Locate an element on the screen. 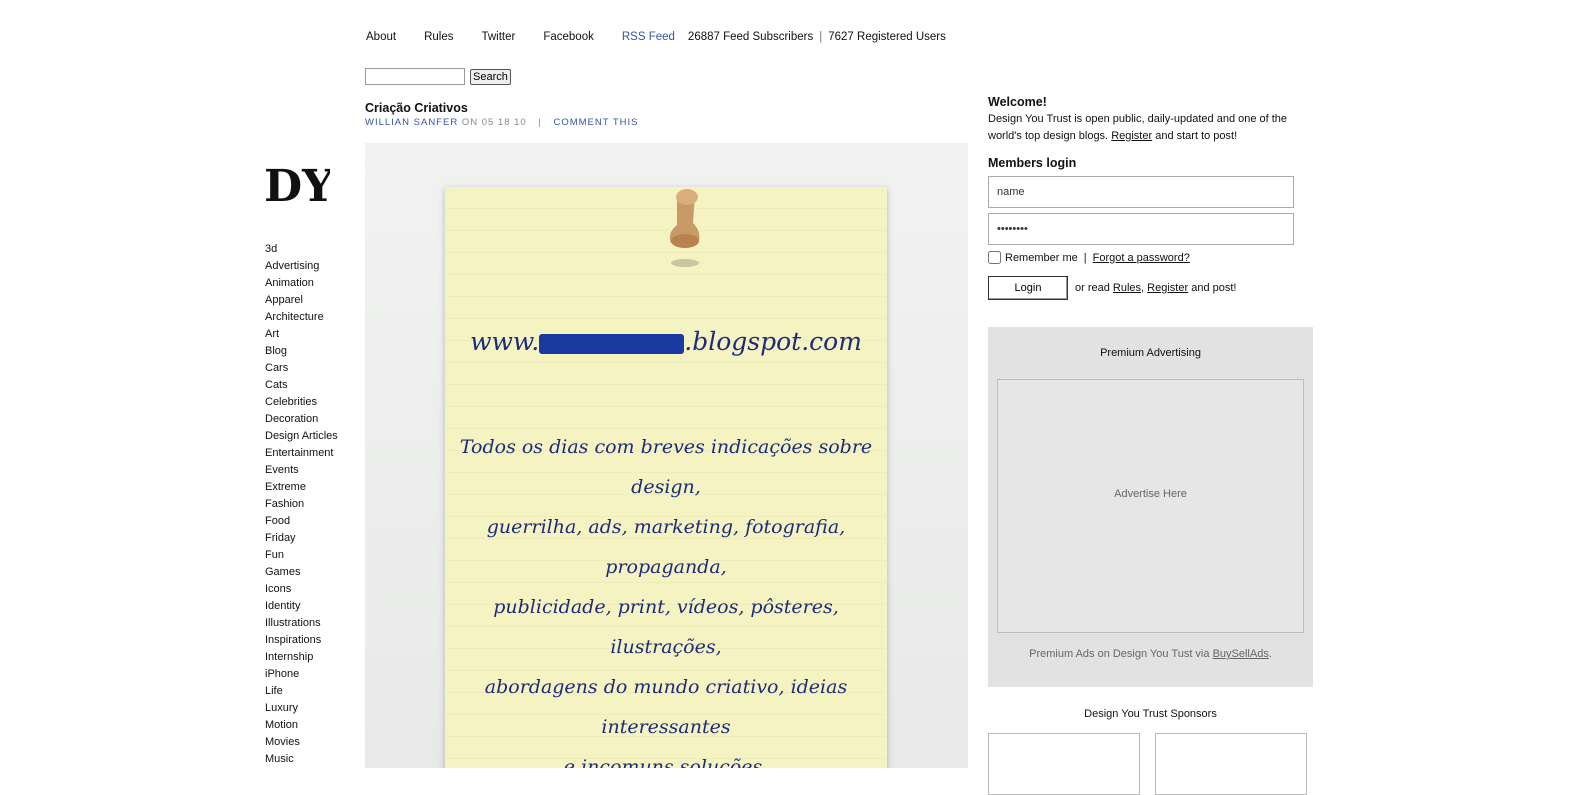 This screenshot has width=1584, height=795. category-link: Art is located at coordinates (301, 334).